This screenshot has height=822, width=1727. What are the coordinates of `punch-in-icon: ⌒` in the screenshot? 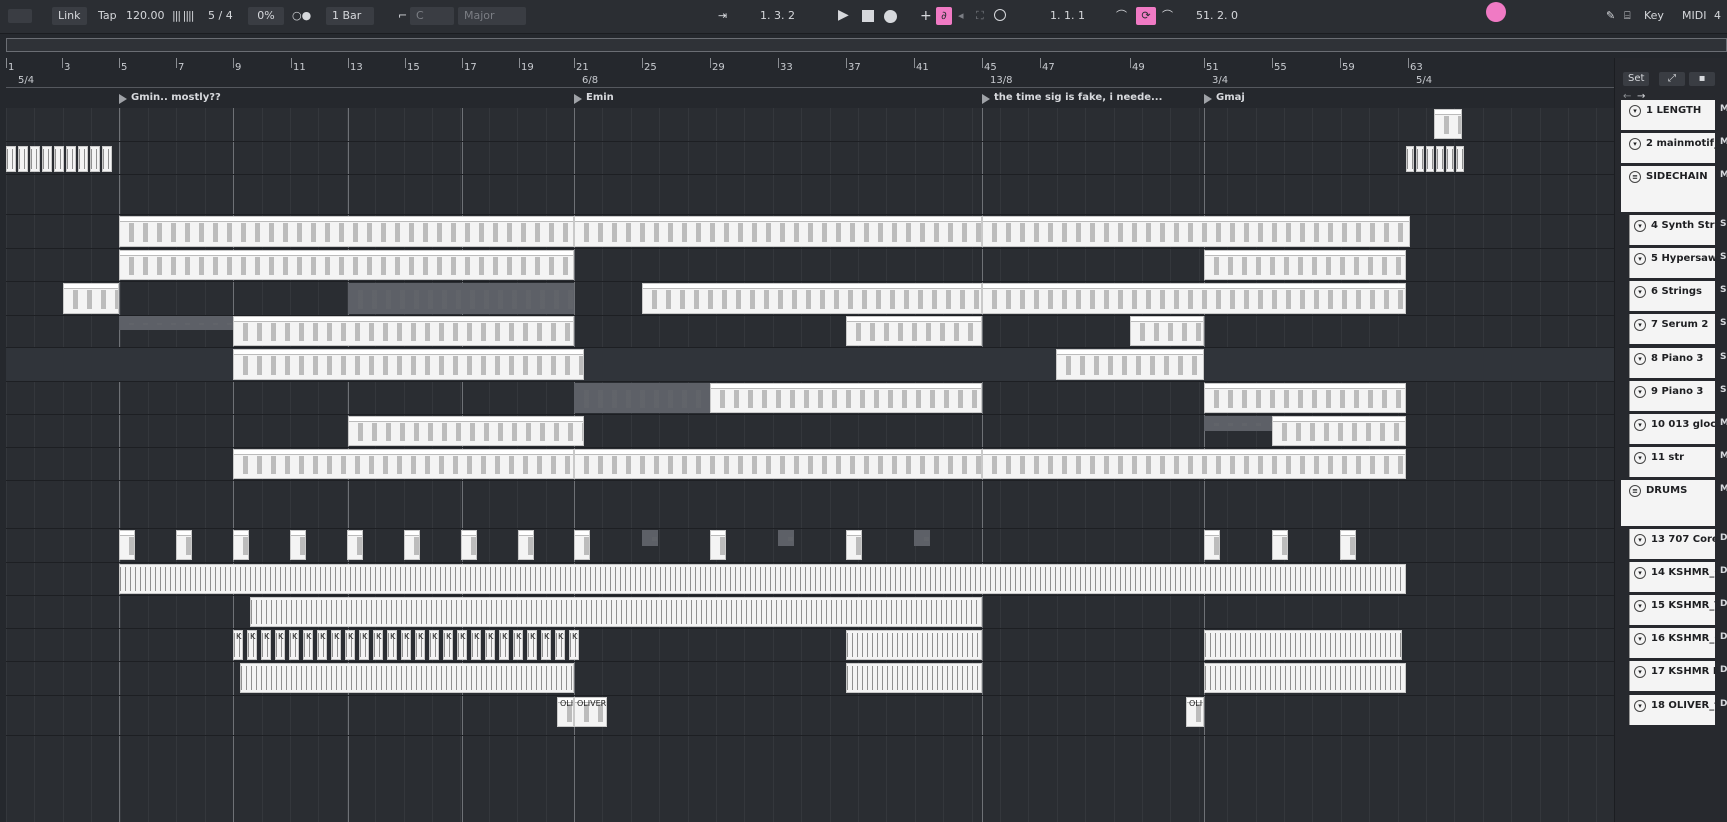 It's located at (1121, 16).